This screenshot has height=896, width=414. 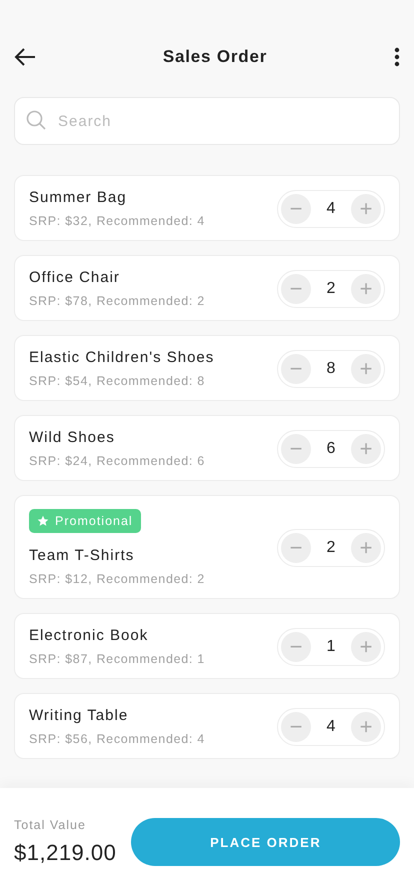 What do you see at coordinates (82, 555) in the screenshot?
I see `product-name: Team T-Shirts` at bounding box center [82, 555].